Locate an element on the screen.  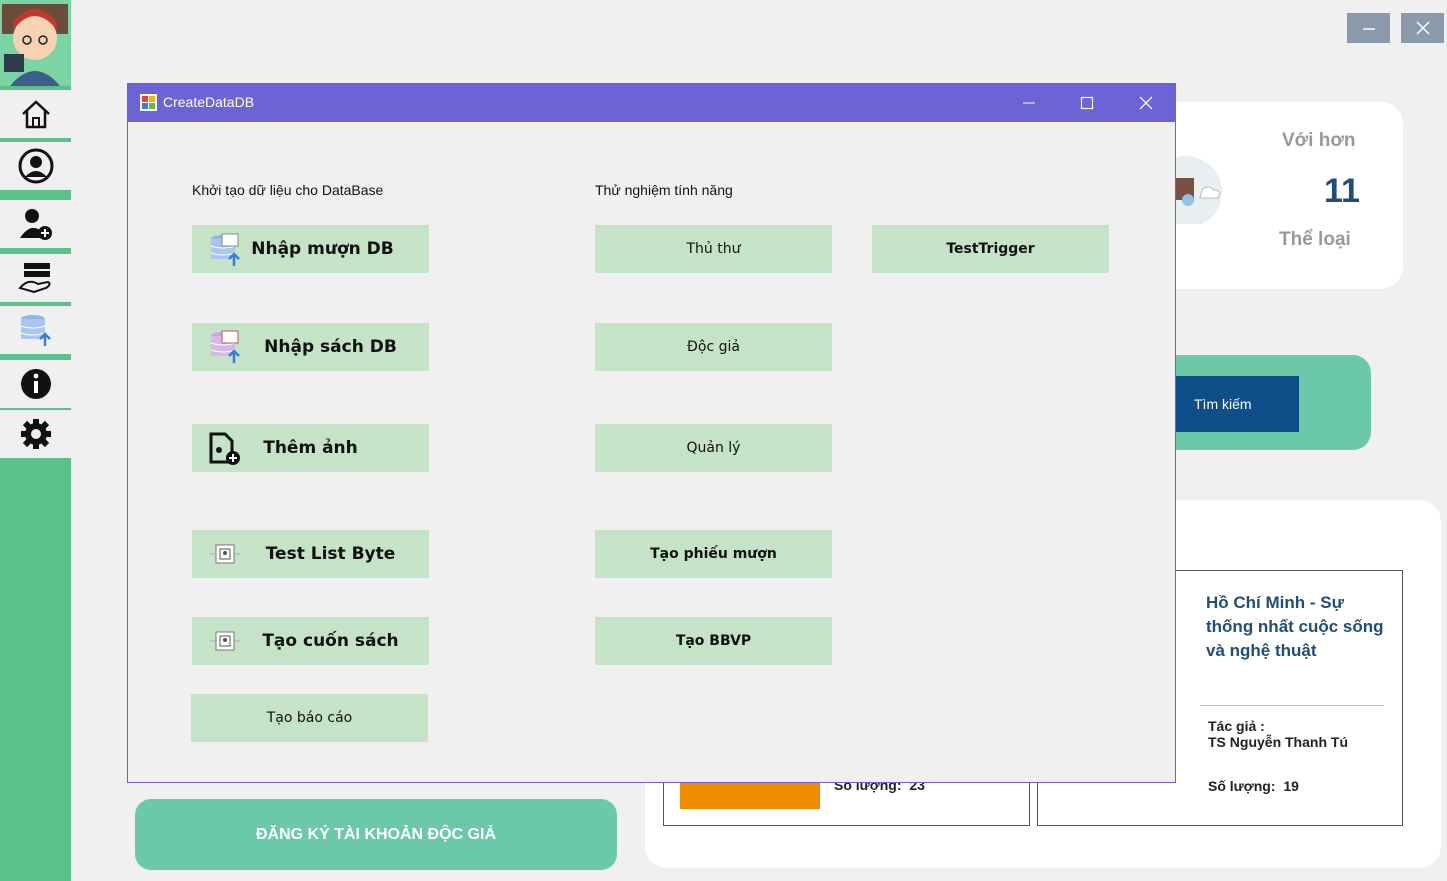
category-illustration-icon is located at coordinates (1195, 190).